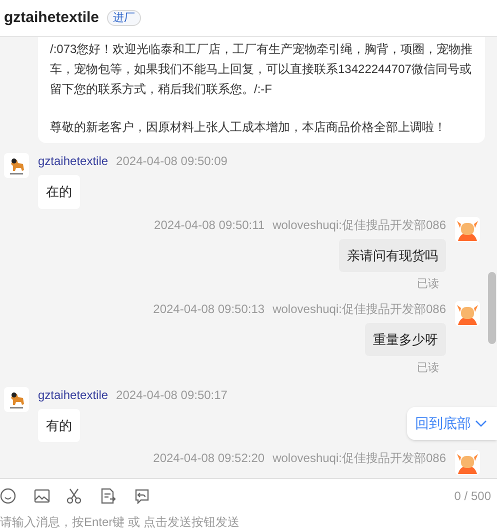  What do you see at coordinates (59, 425) in the screenshot?
I see `message-bubble: 有的` at bounding box center [59, 425].